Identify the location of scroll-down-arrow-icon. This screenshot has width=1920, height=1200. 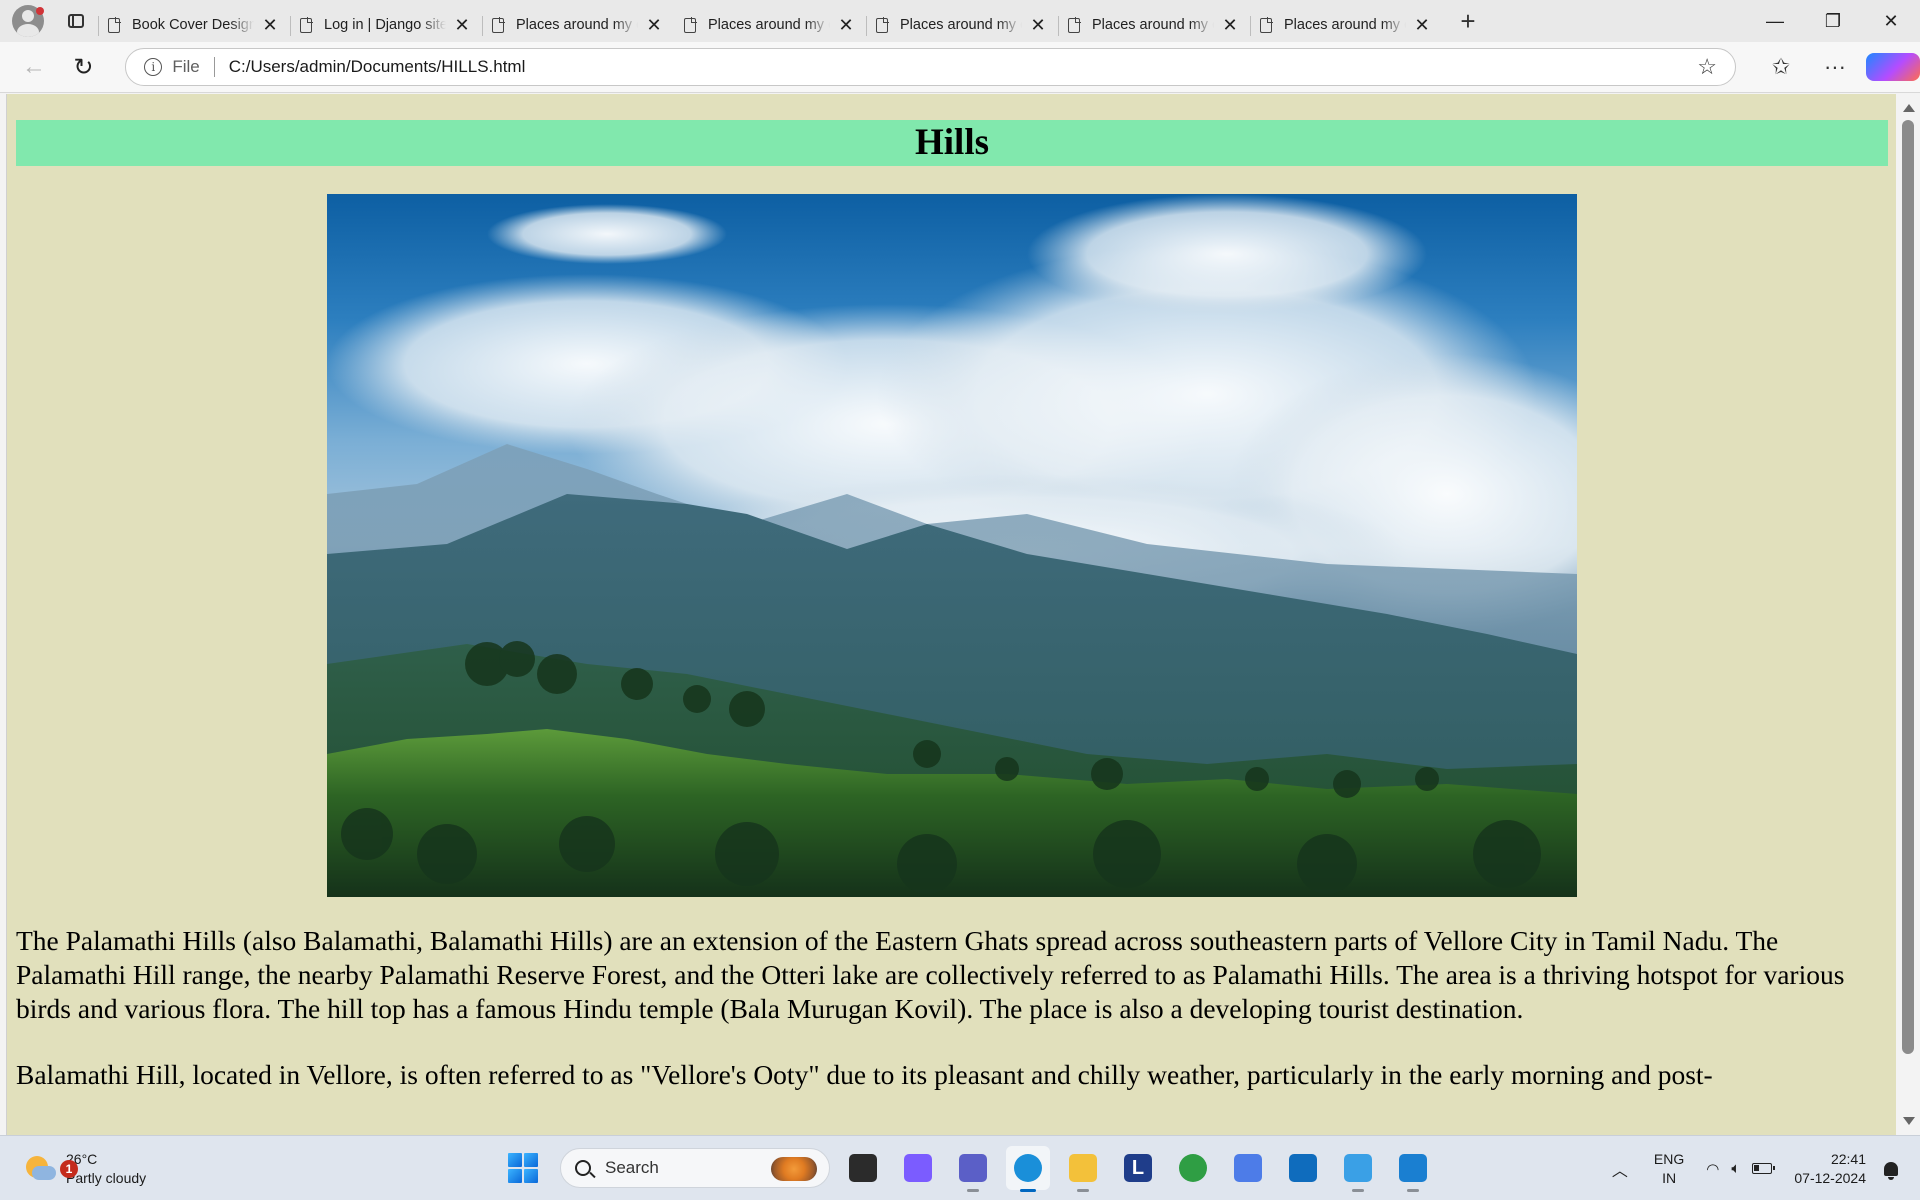
(1909, 1121).